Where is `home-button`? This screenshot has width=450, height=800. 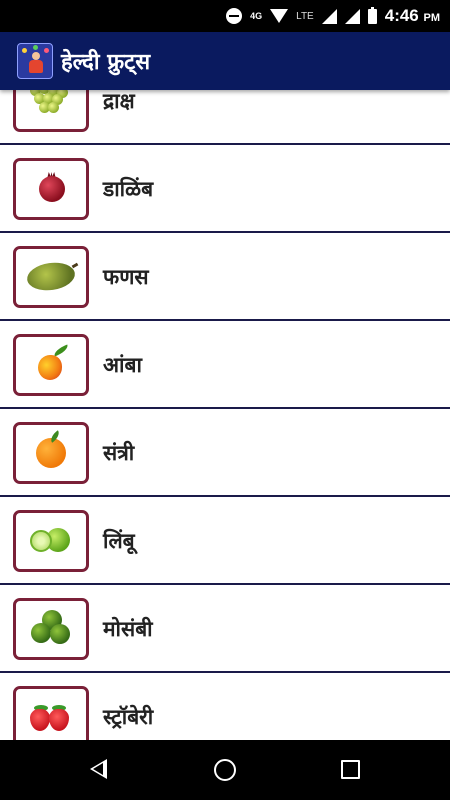 home-button is located at coordinates (225, 770).